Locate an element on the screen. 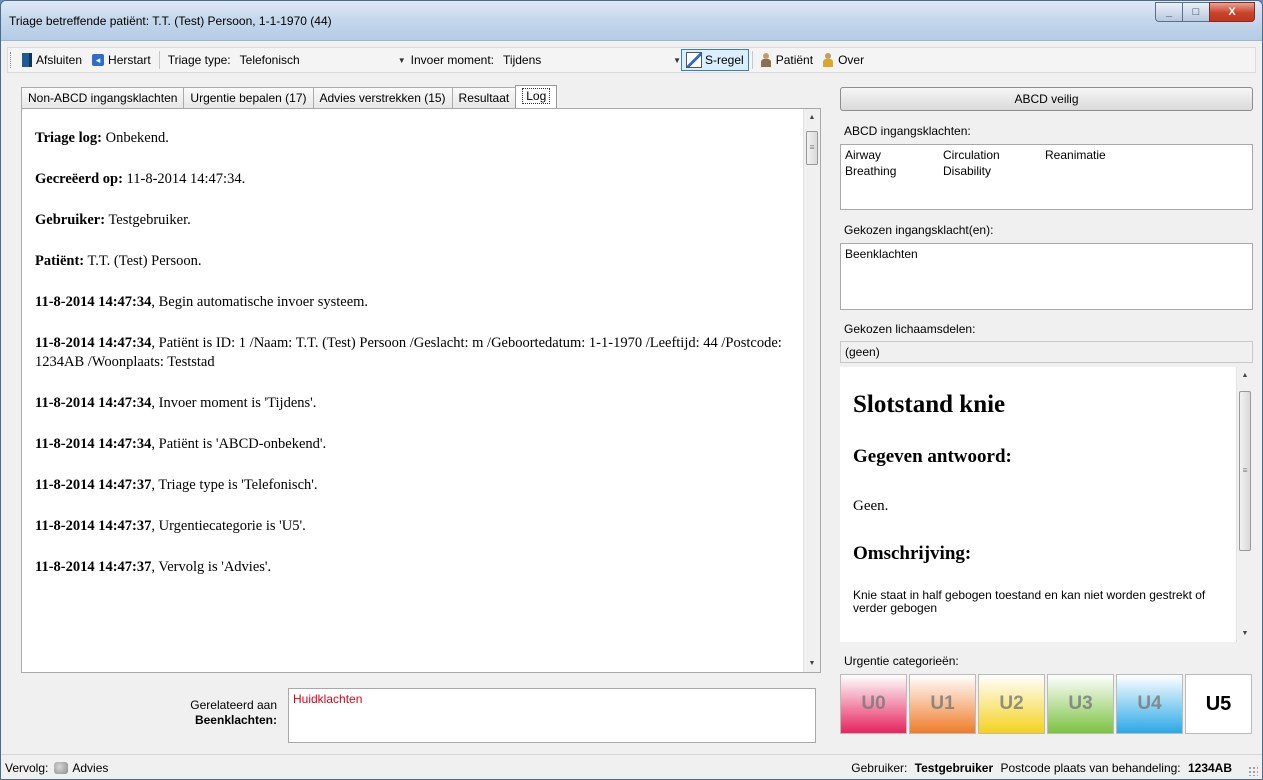 This screenshot has height=780, width=1263. urgency-u2: U2 is located at coordinates (1011, 704).